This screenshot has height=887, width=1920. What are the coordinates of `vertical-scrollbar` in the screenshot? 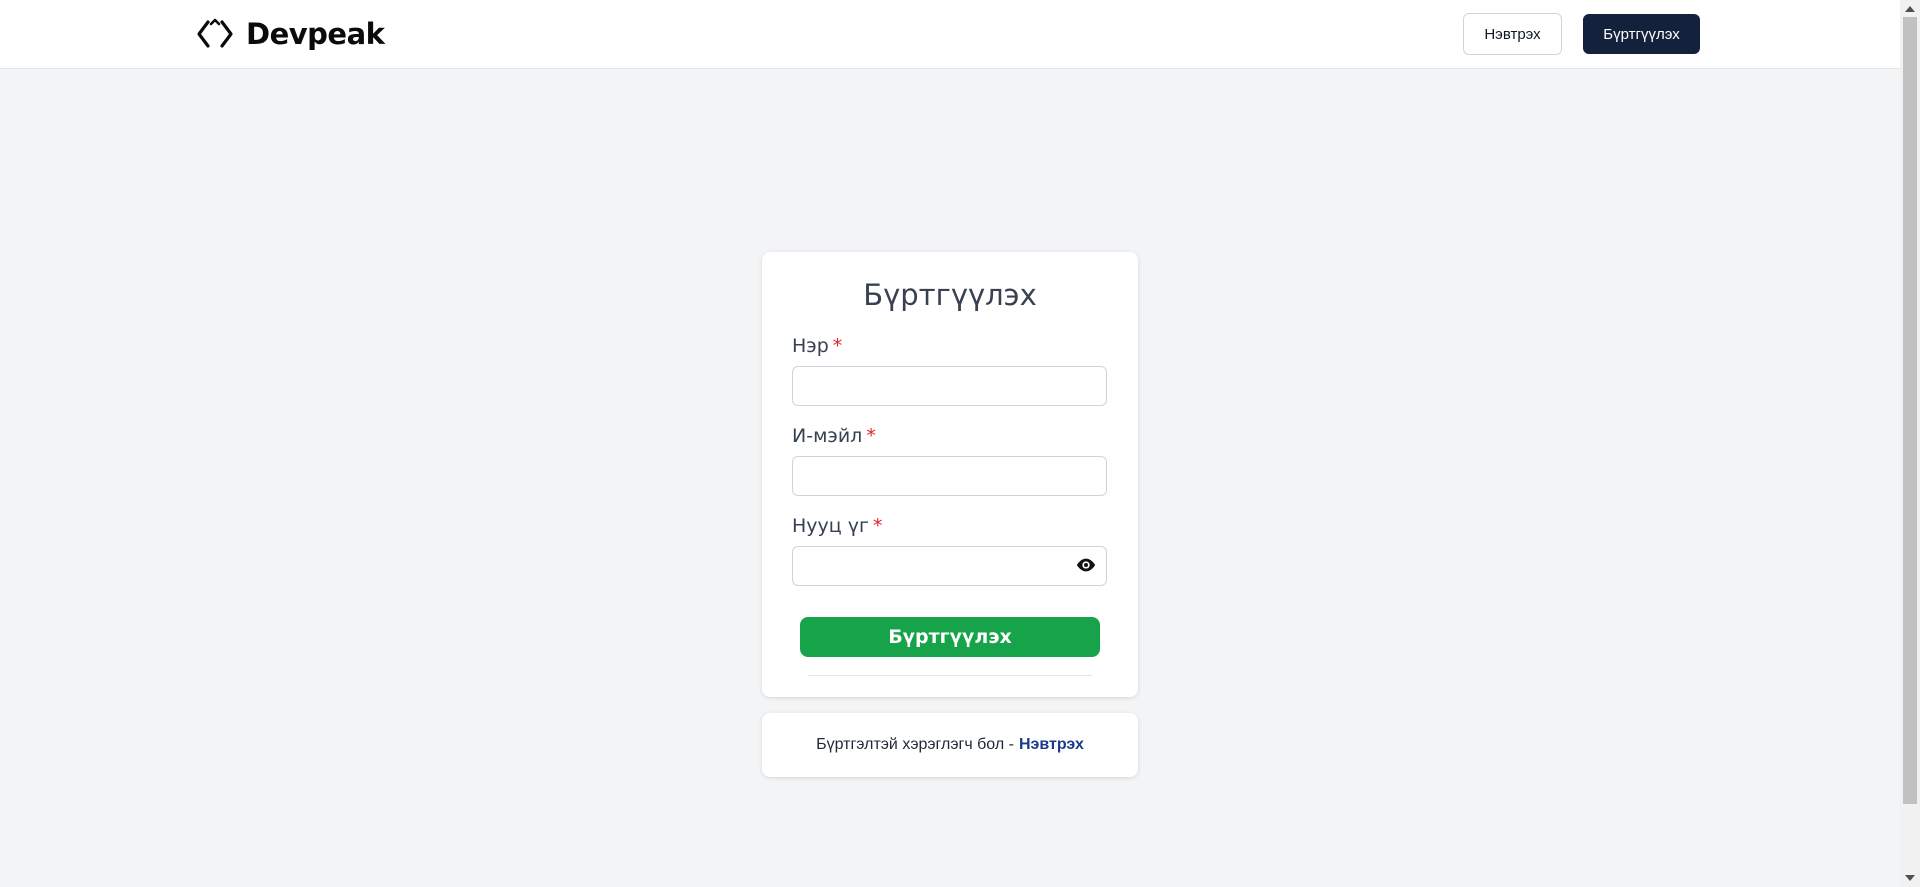 It's located at (1910, 443).